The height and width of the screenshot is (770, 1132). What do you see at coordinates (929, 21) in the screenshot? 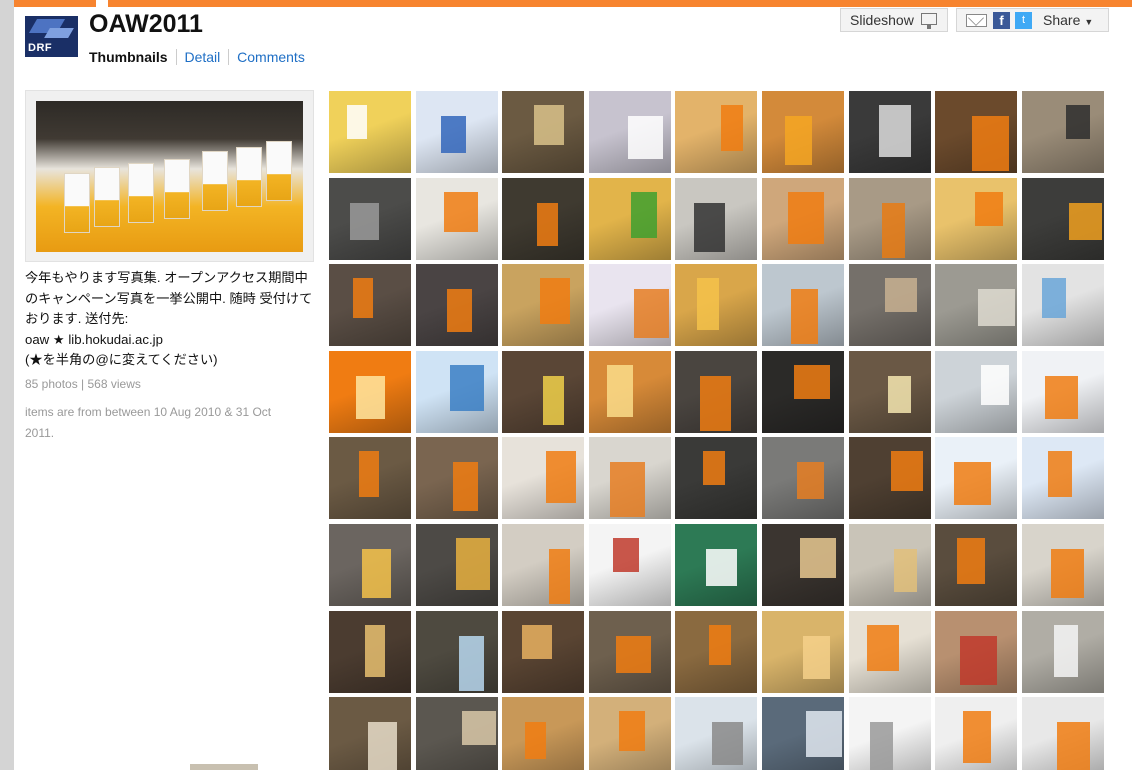
I see `monitor-icon` at bounding box center [929, 21].